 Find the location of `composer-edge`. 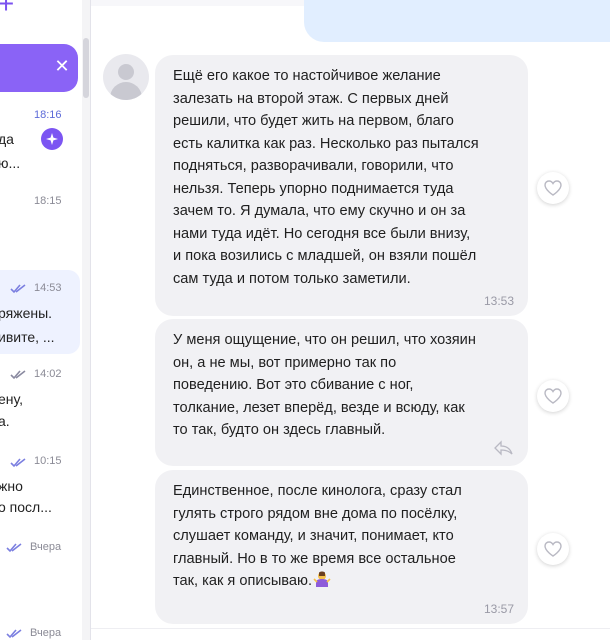

composer-edge is located at coordinates (350, 634).